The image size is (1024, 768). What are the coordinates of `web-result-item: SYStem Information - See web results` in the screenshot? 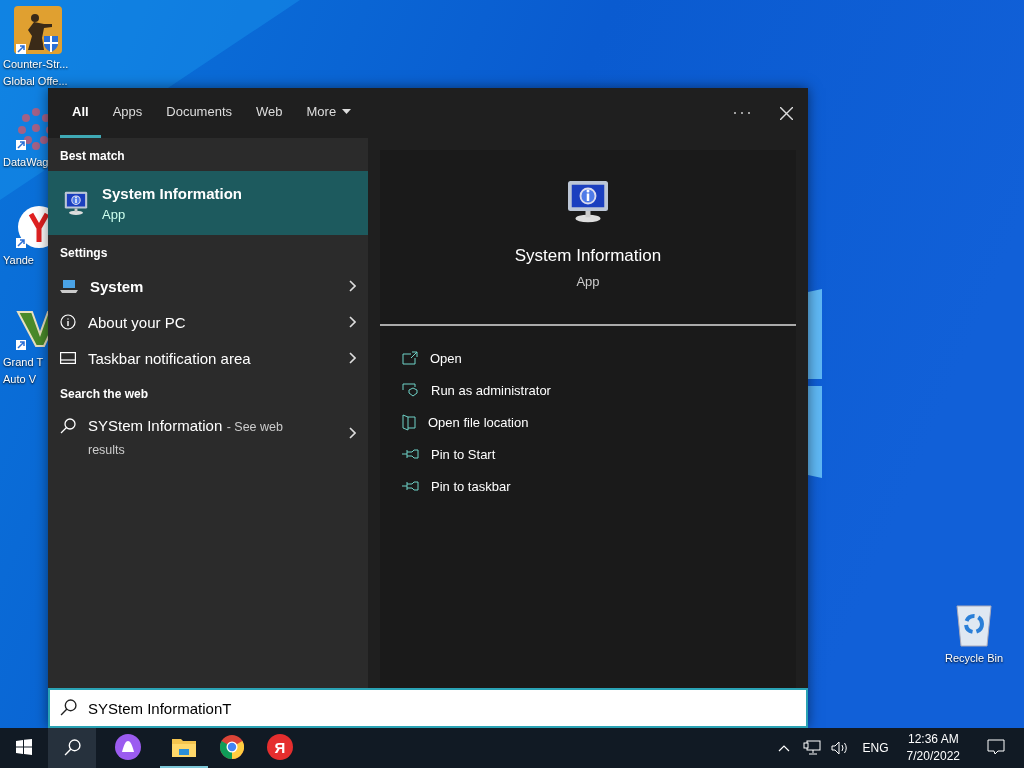 It's located at (208, 438).